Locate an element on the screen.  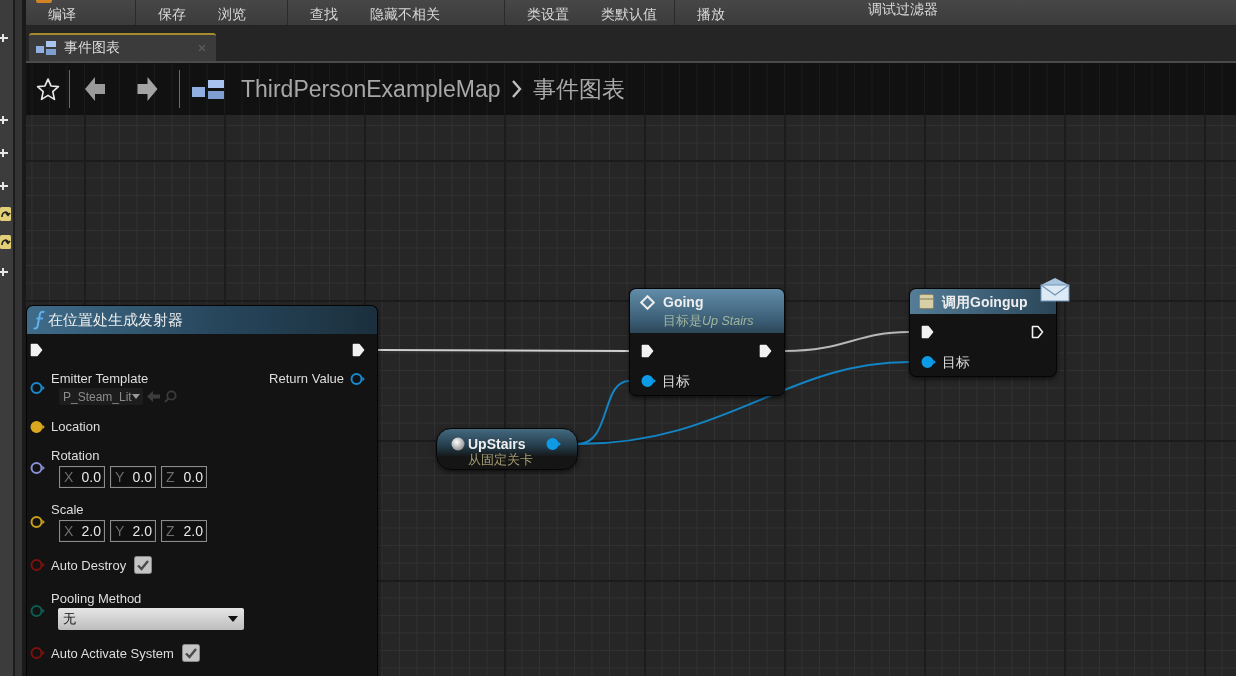
node-subtitle: 目标是Up Stairs is located at coordinates (708, 321).